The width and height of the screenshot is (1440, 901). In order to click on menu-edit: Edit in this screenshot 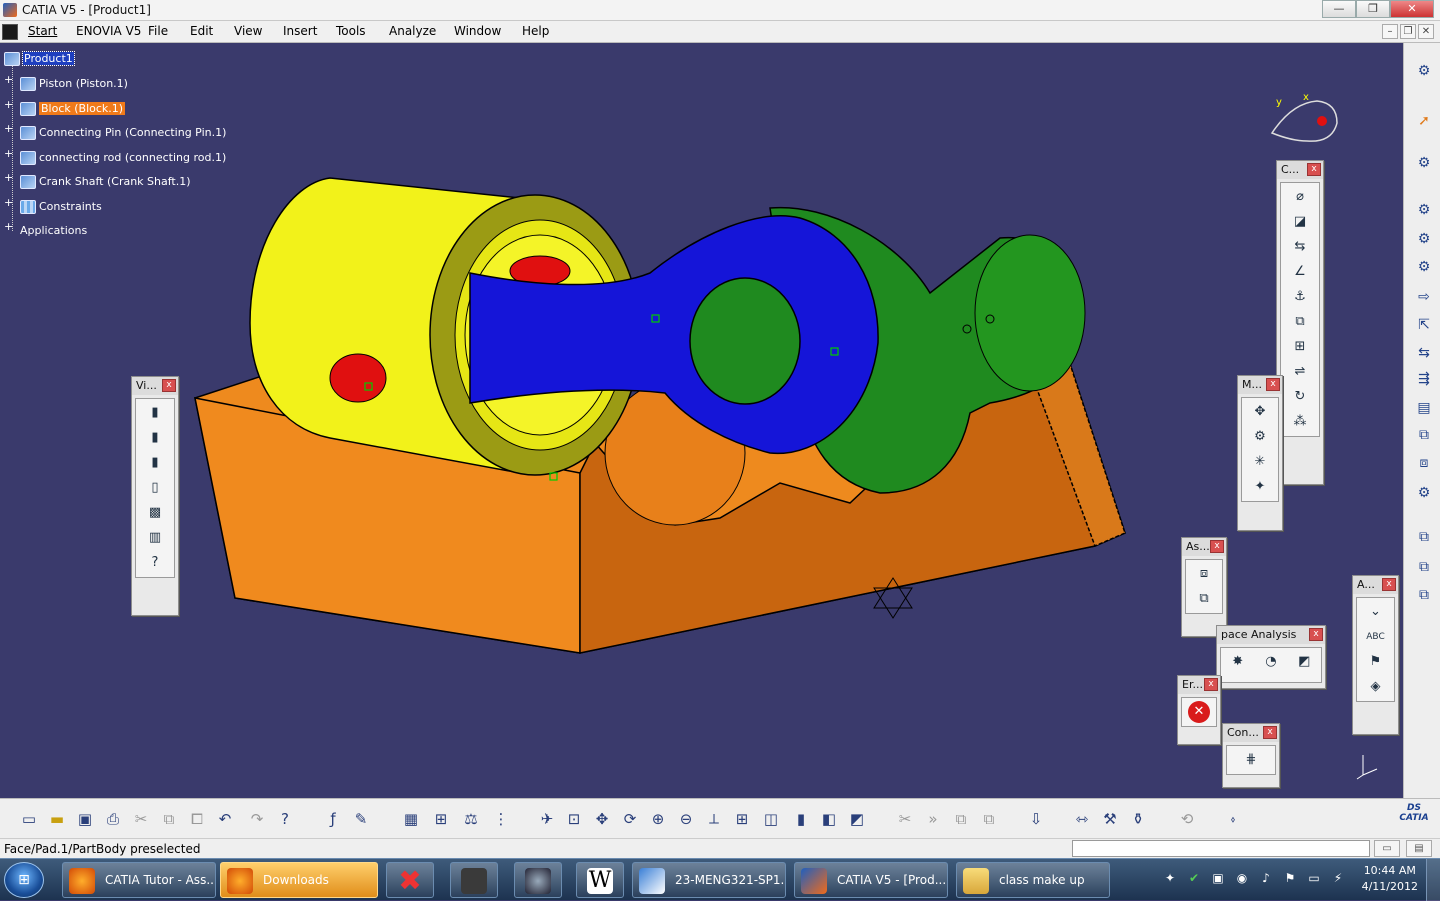, I will do `click(201, 31)`.